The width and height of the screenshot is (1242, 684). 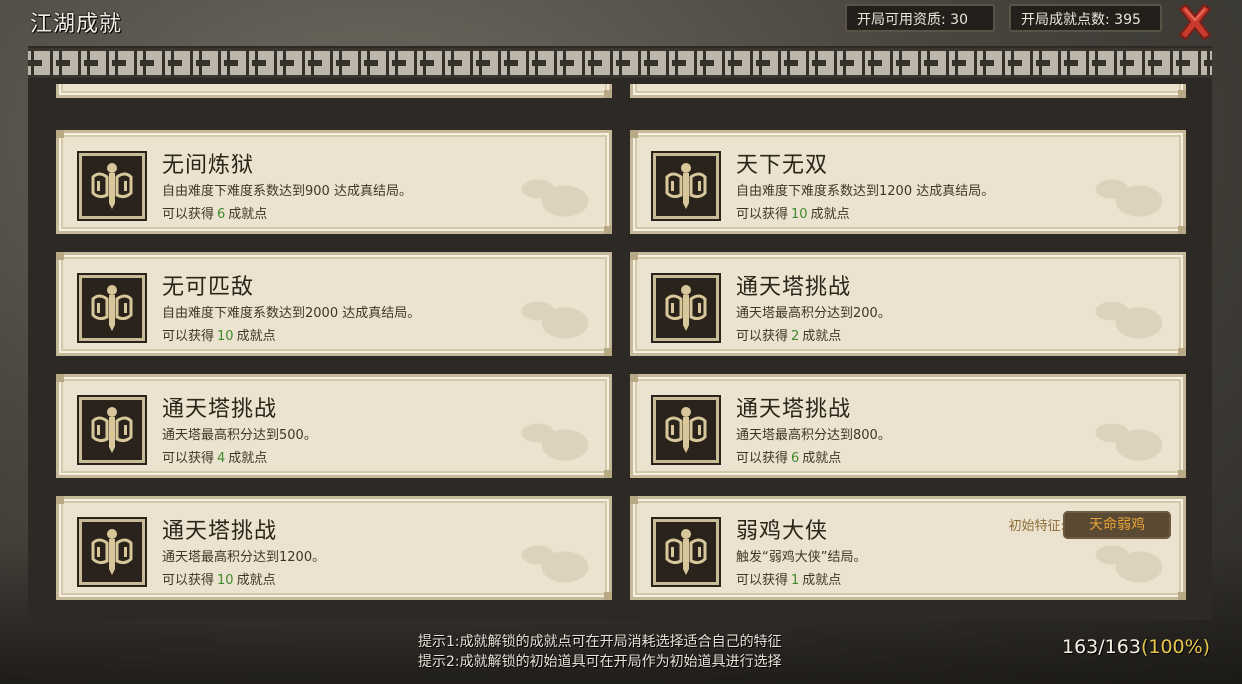 What do you see at coordinates (782, 165) in the screenshot?
I see `achievement-title: 天下无双` at bounding box center [782, 165].